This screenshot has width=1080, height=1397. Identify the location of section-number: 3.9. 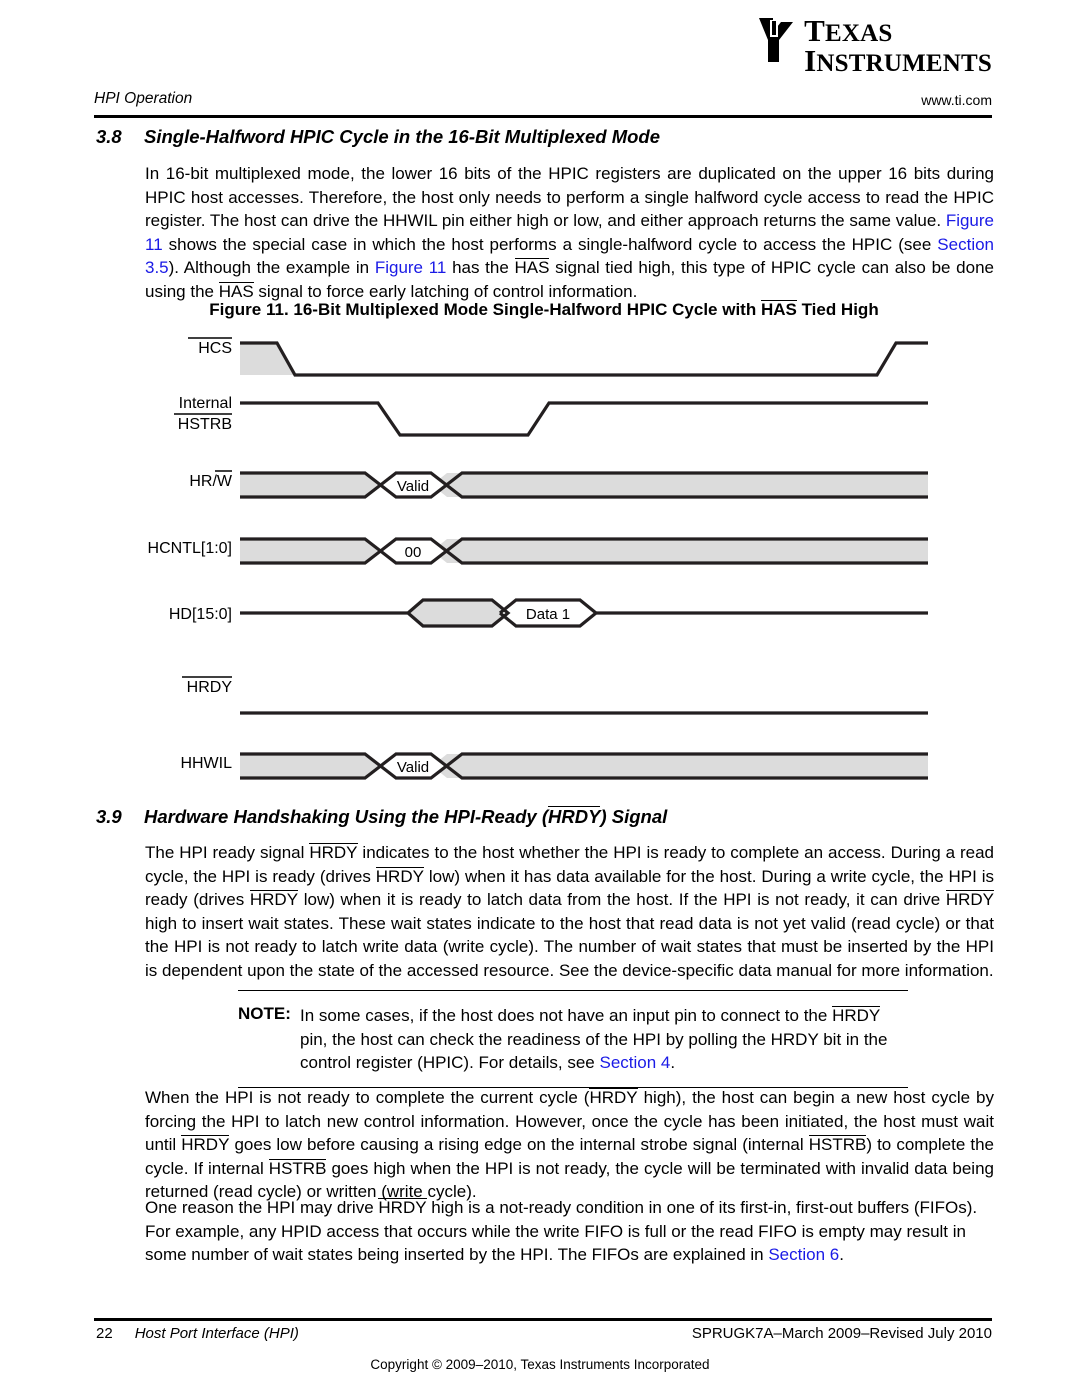
(109, 816).